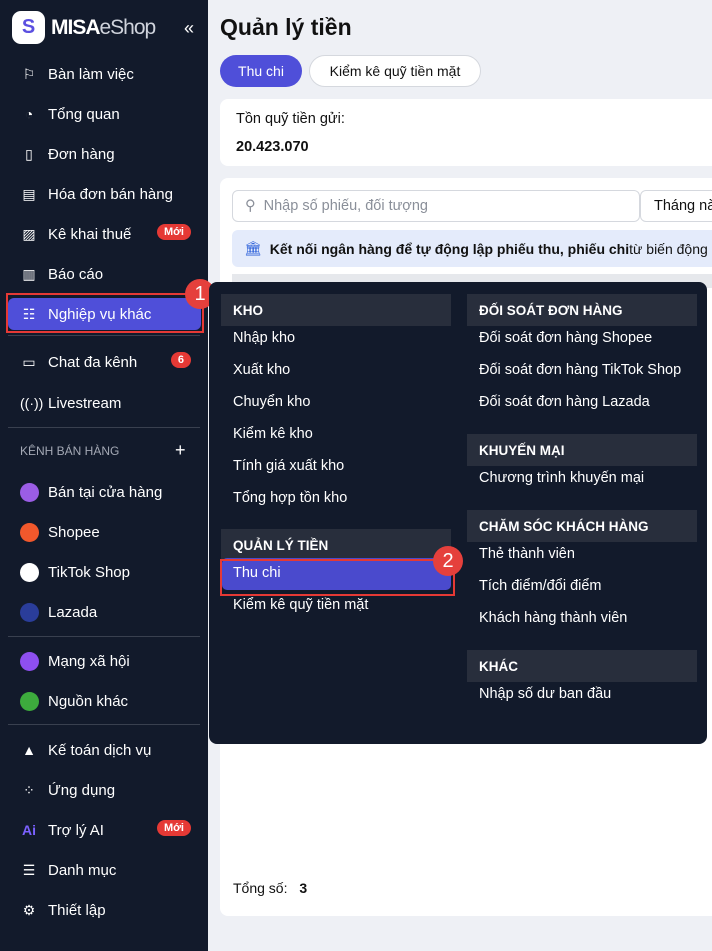 This screenshot has height=951, width=712. Describe the element at coordinates (29, 830) in the screenshot. I see `ai-icon: Ai` at that location.